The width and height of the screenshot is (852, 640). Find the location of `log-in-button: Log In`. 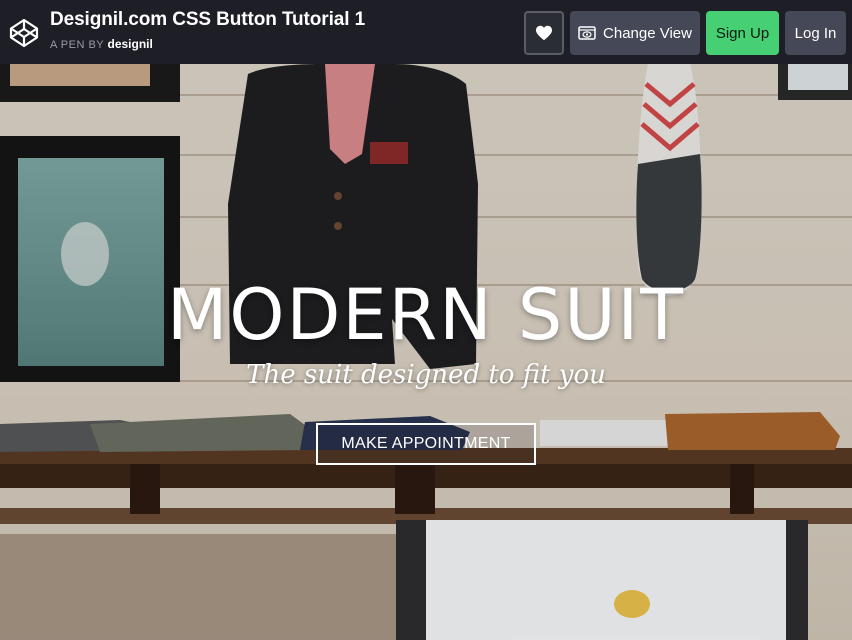

log-in-button: Log In is located at coordinates (815, 33).